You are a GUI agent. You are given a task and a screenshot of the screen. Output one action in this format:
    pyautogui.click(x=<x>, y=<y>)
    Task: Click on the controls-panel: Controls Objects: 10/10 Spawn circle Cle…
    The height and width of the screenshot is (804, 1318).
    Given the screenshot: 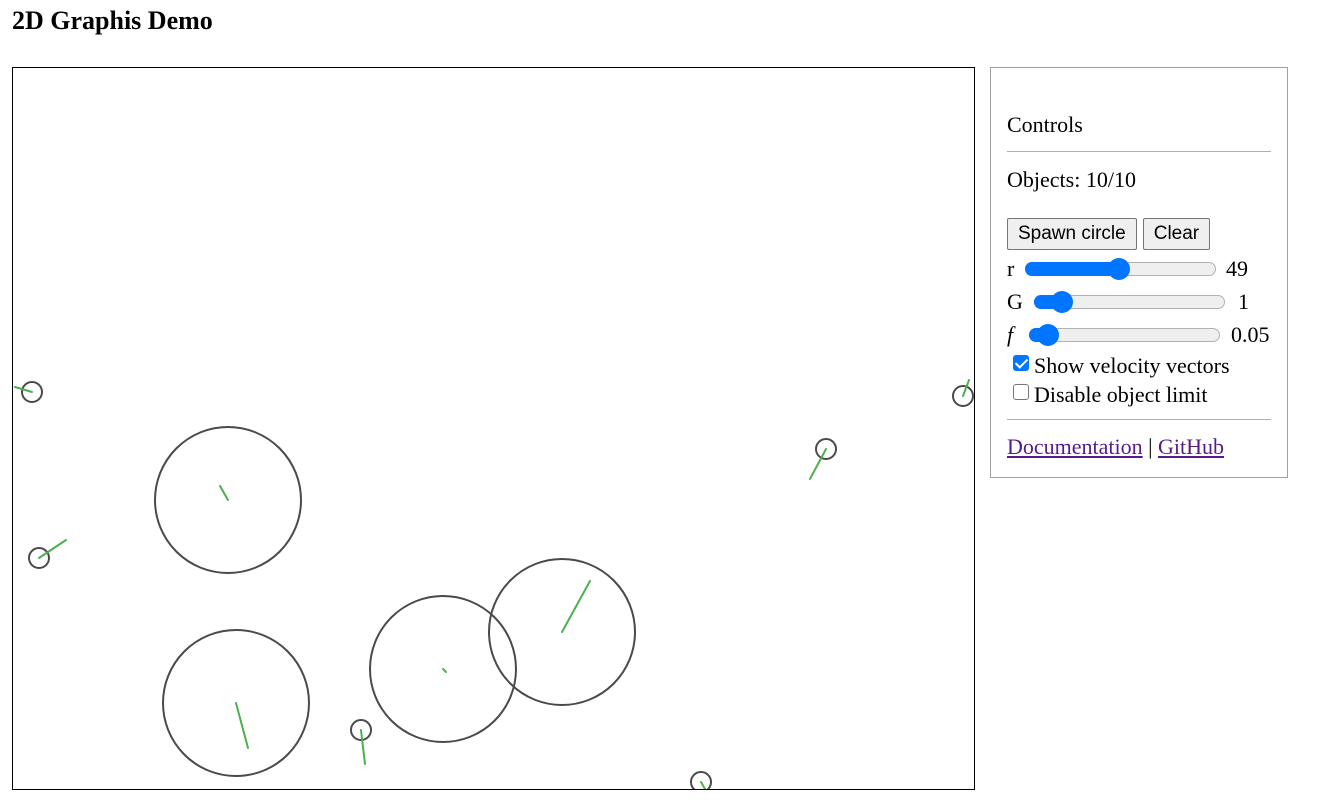 What is the action you would take?
    pyautogui.click(x=1139, y=272)
    